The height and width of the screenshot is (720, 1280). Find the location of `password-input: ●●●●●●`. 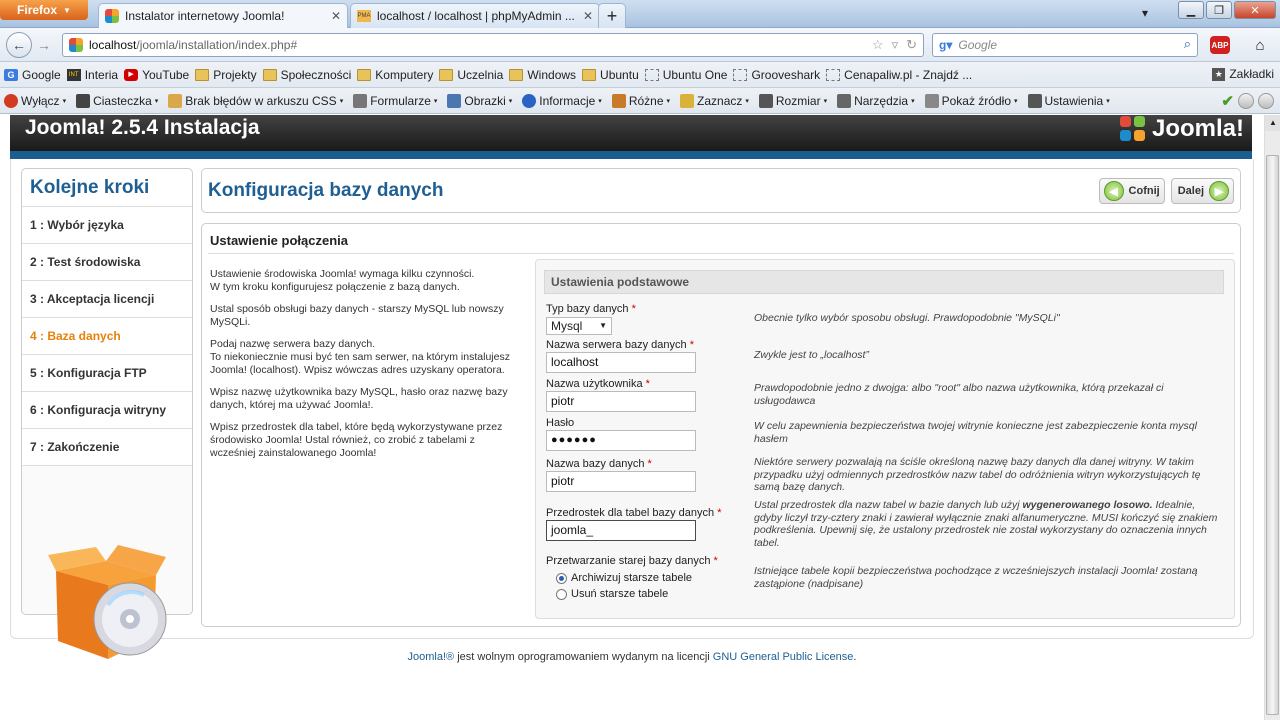

password-input: ●●●●●● is located at coordinates (621, 440).